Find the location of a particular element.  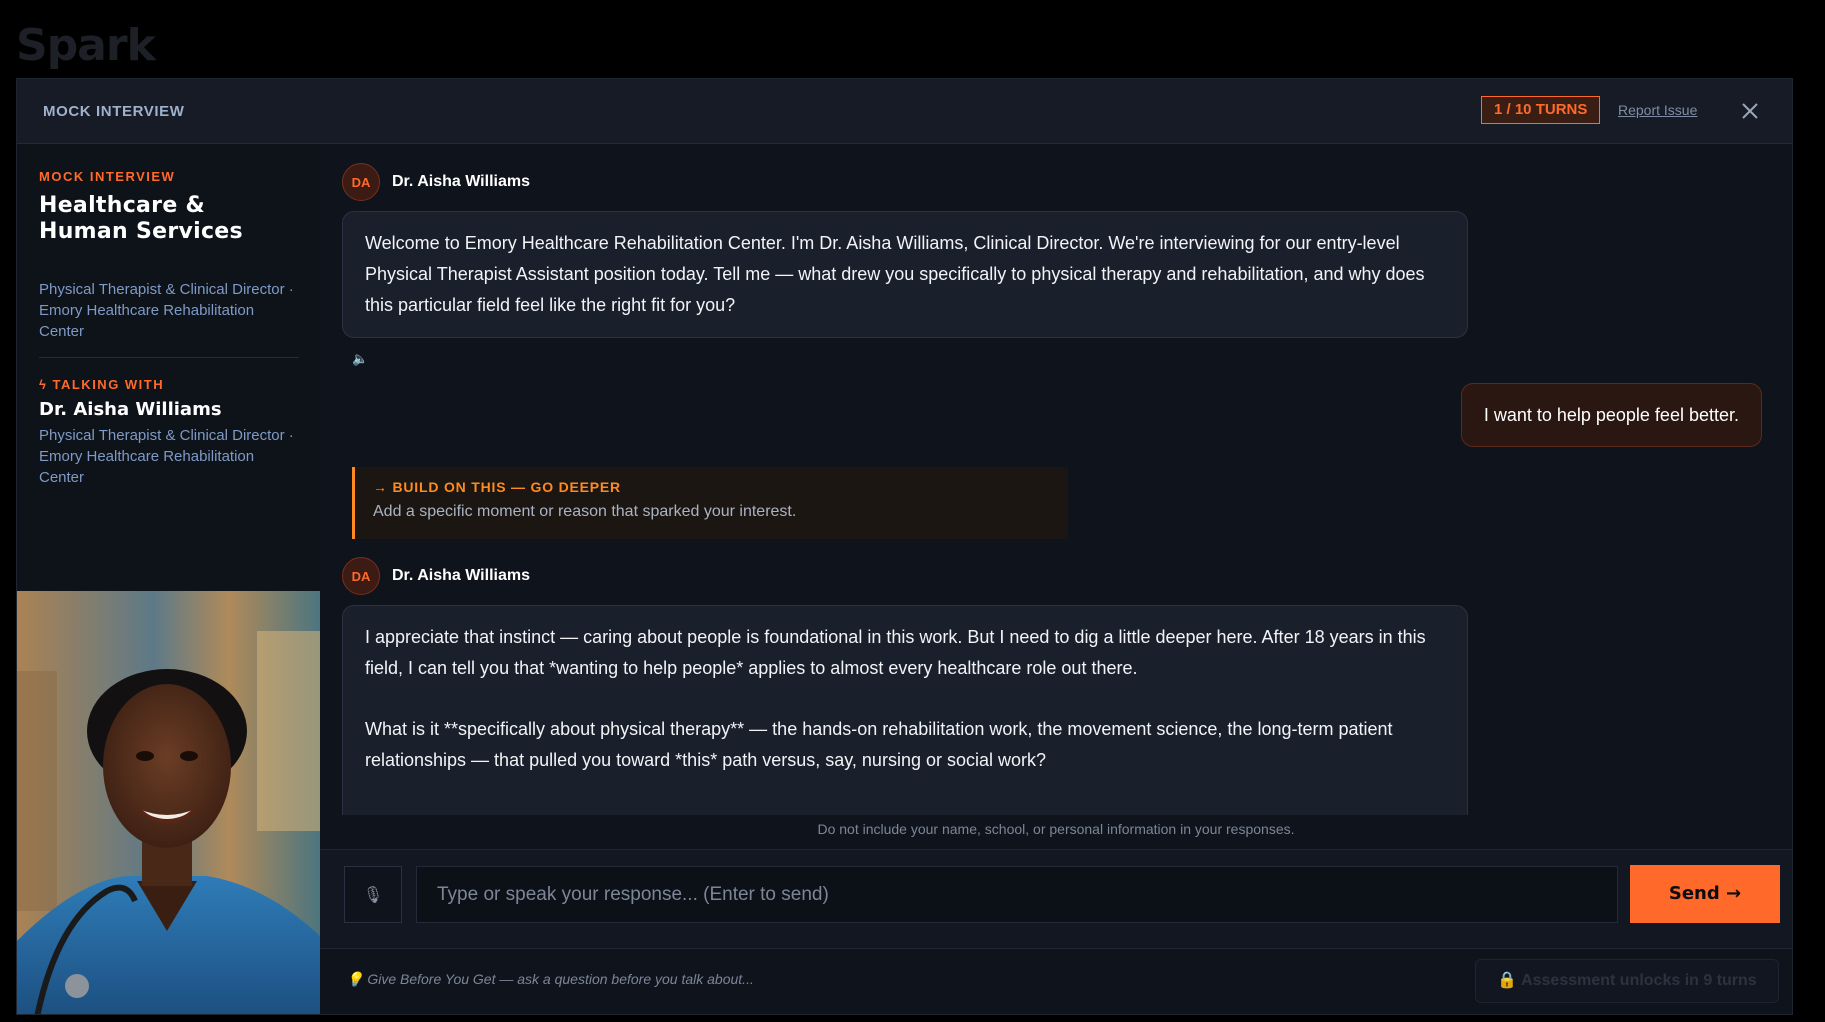

assessment-locked-button: 🔒 Assessment unlocks in 9 turns is located at coordinates (1627, 981).